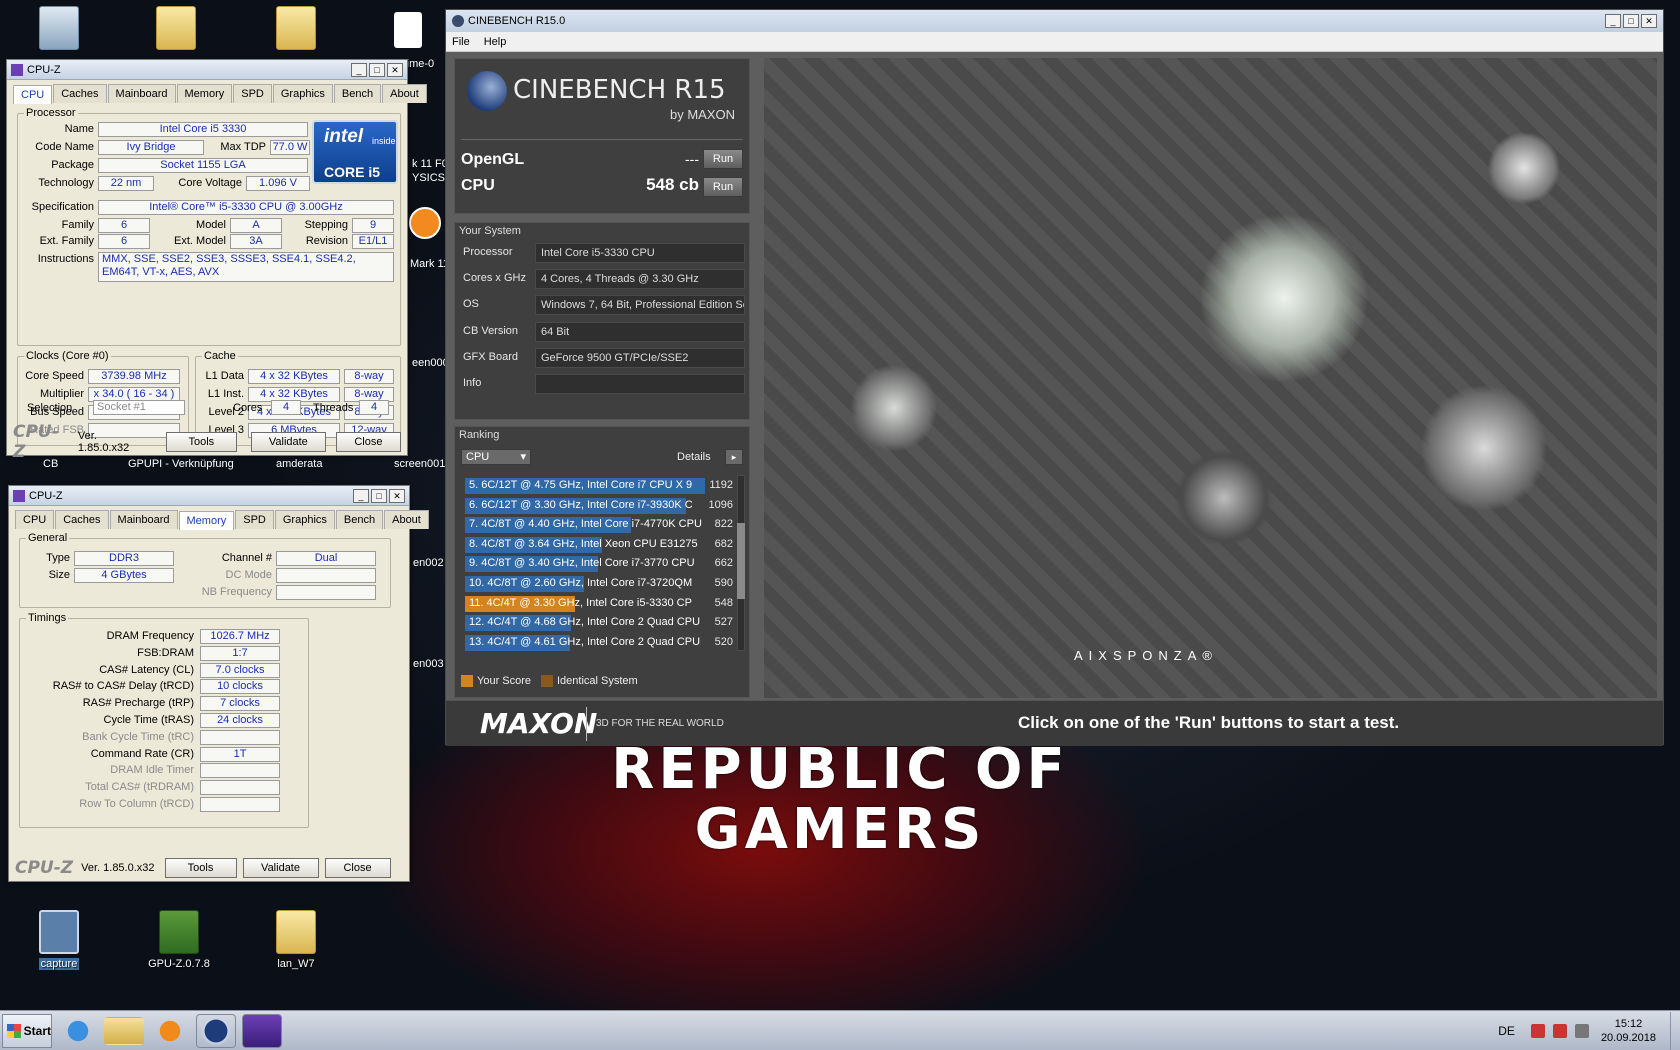 Image resolution: width=1680 pixels, height=1050 pixels. Describe the element at coordinates (408, 32) in the screenshot. I see `desktop-java-file` at that location.